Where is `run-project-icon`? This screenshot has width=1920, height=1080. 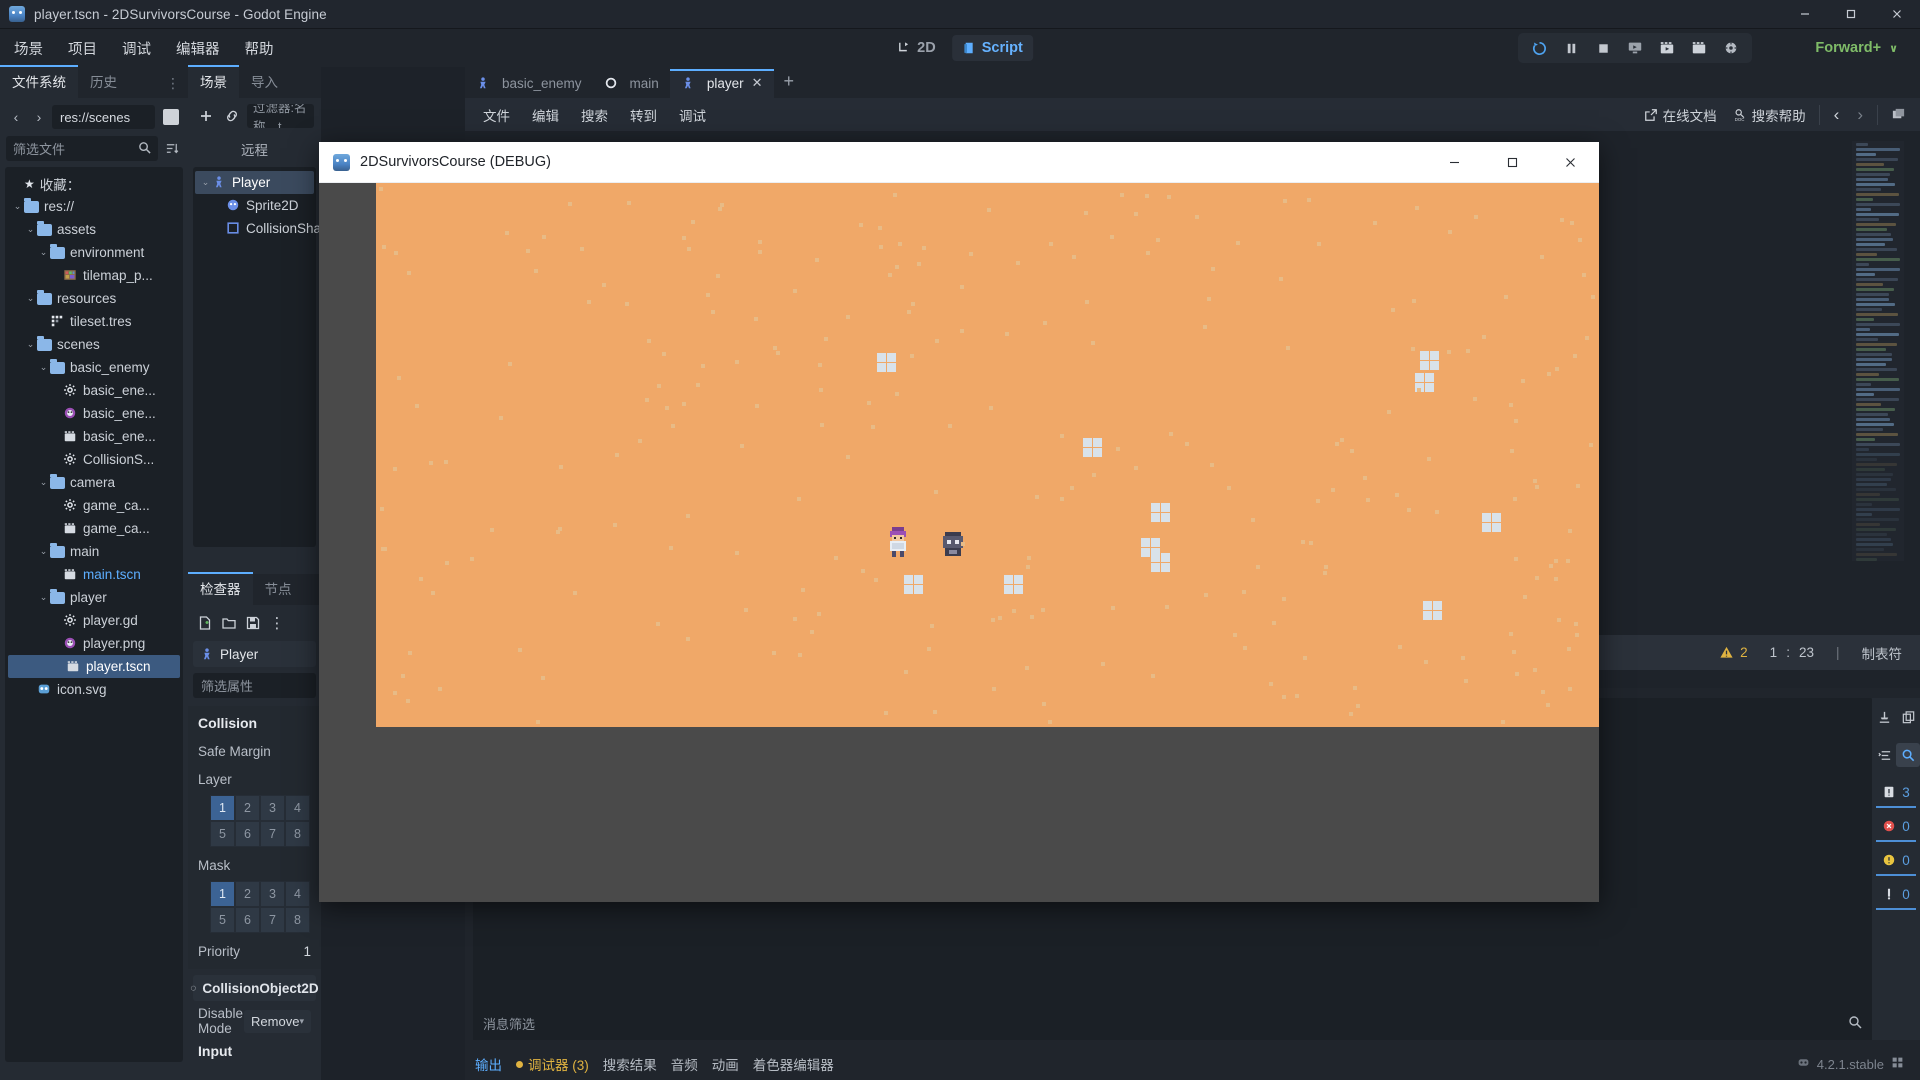 run-project-icon is located at coordinates (1539, 48).